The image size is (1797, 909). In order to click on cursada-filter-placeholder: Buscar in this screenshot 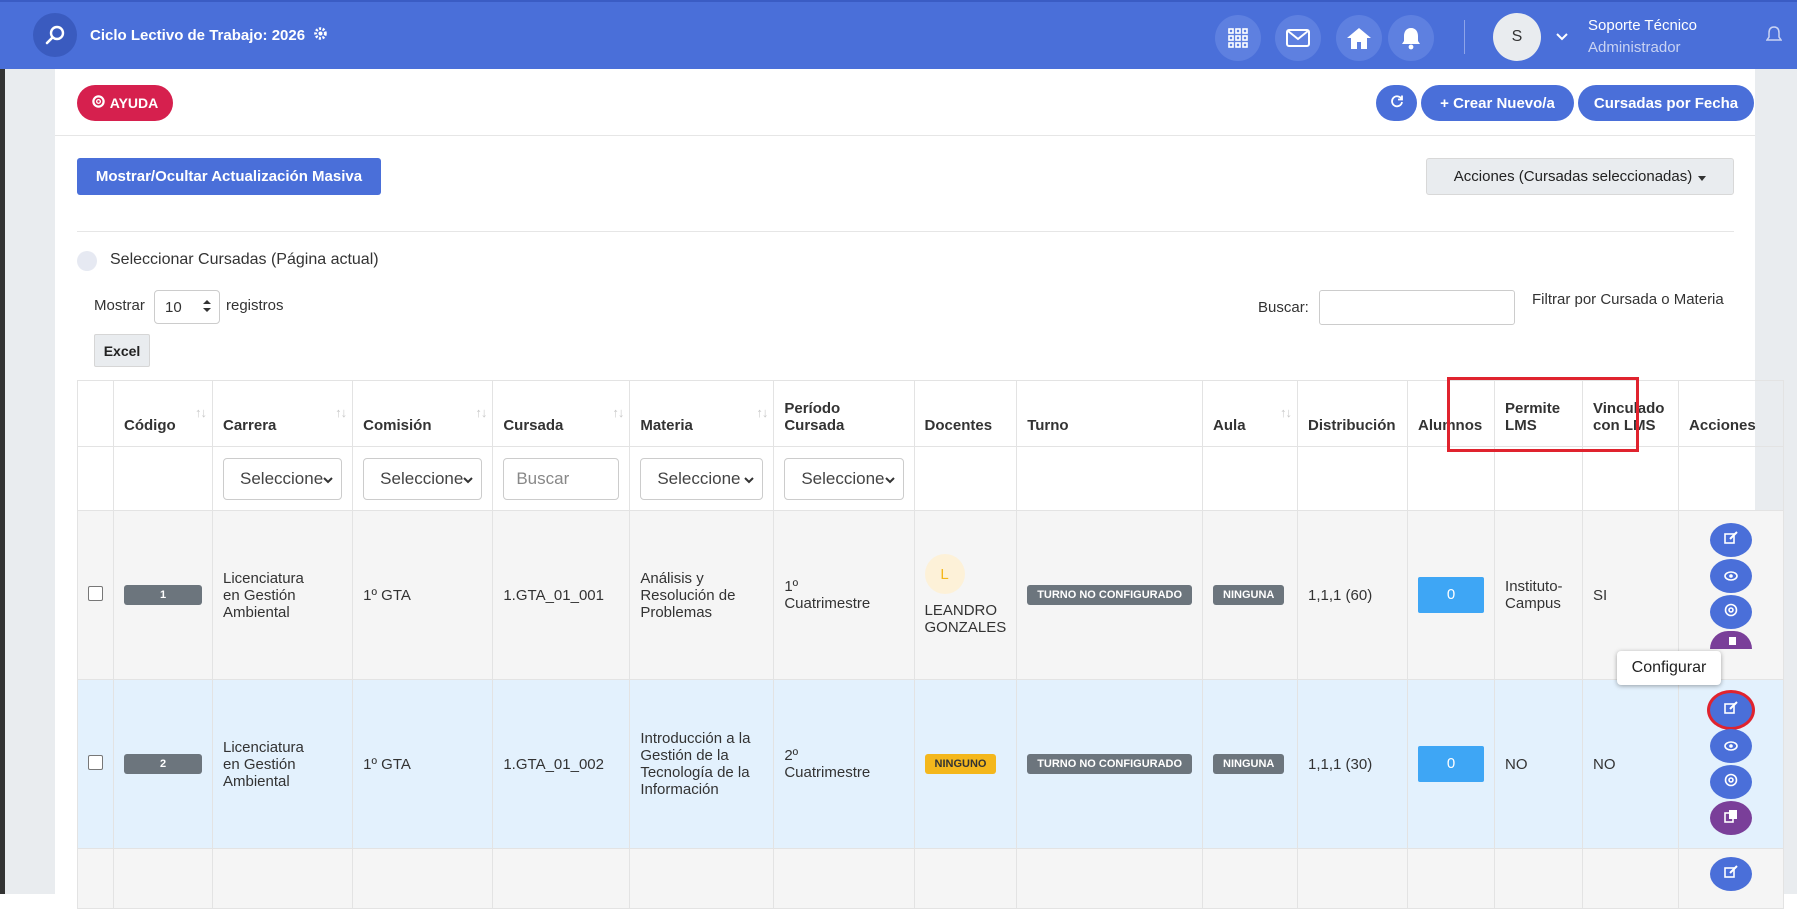, I will do `click(543, 478)`.